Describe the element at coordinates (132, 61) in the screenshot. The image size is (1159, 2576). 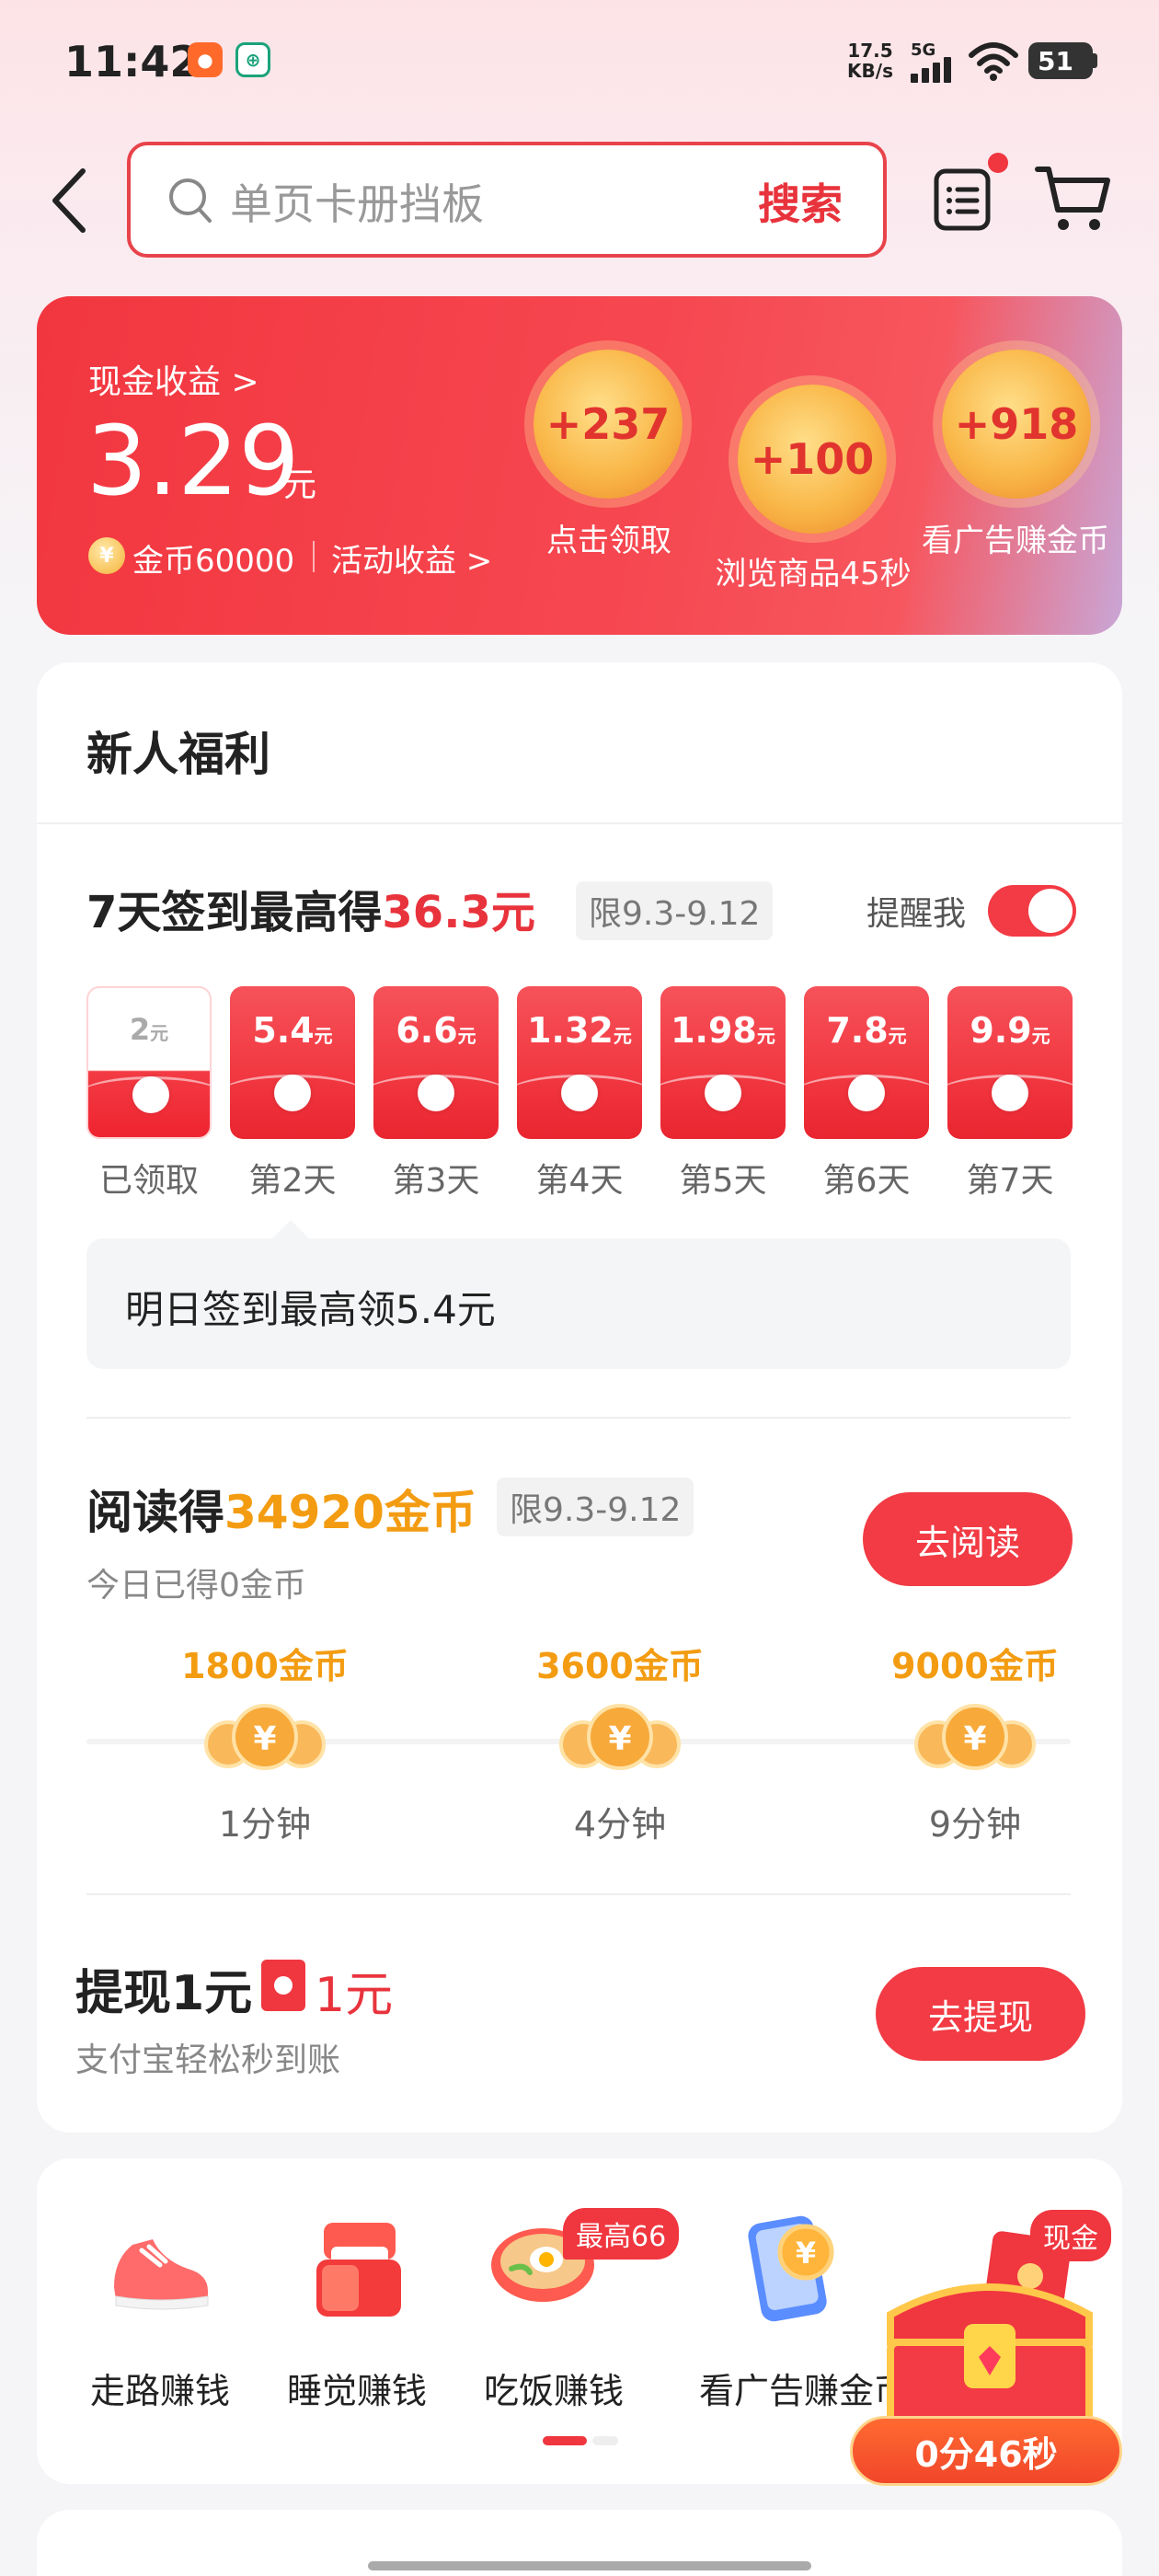
I see `status-time: 11:42` at that location.